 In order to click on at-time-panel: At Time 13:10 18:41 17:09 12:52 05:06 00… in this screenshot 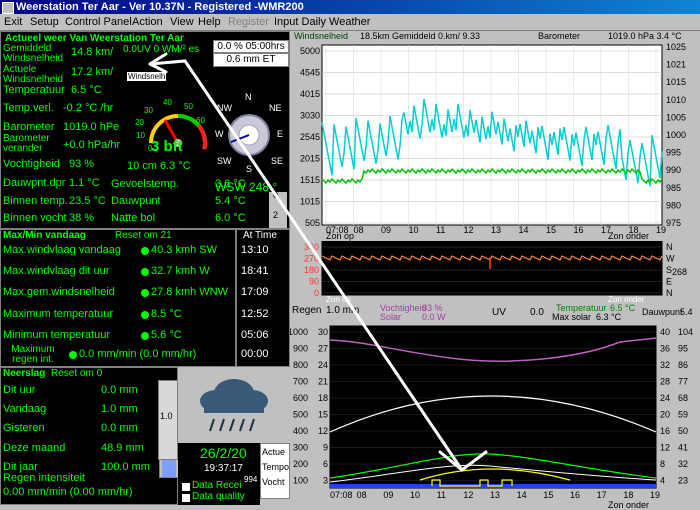, I will do `click(263, 298)`.